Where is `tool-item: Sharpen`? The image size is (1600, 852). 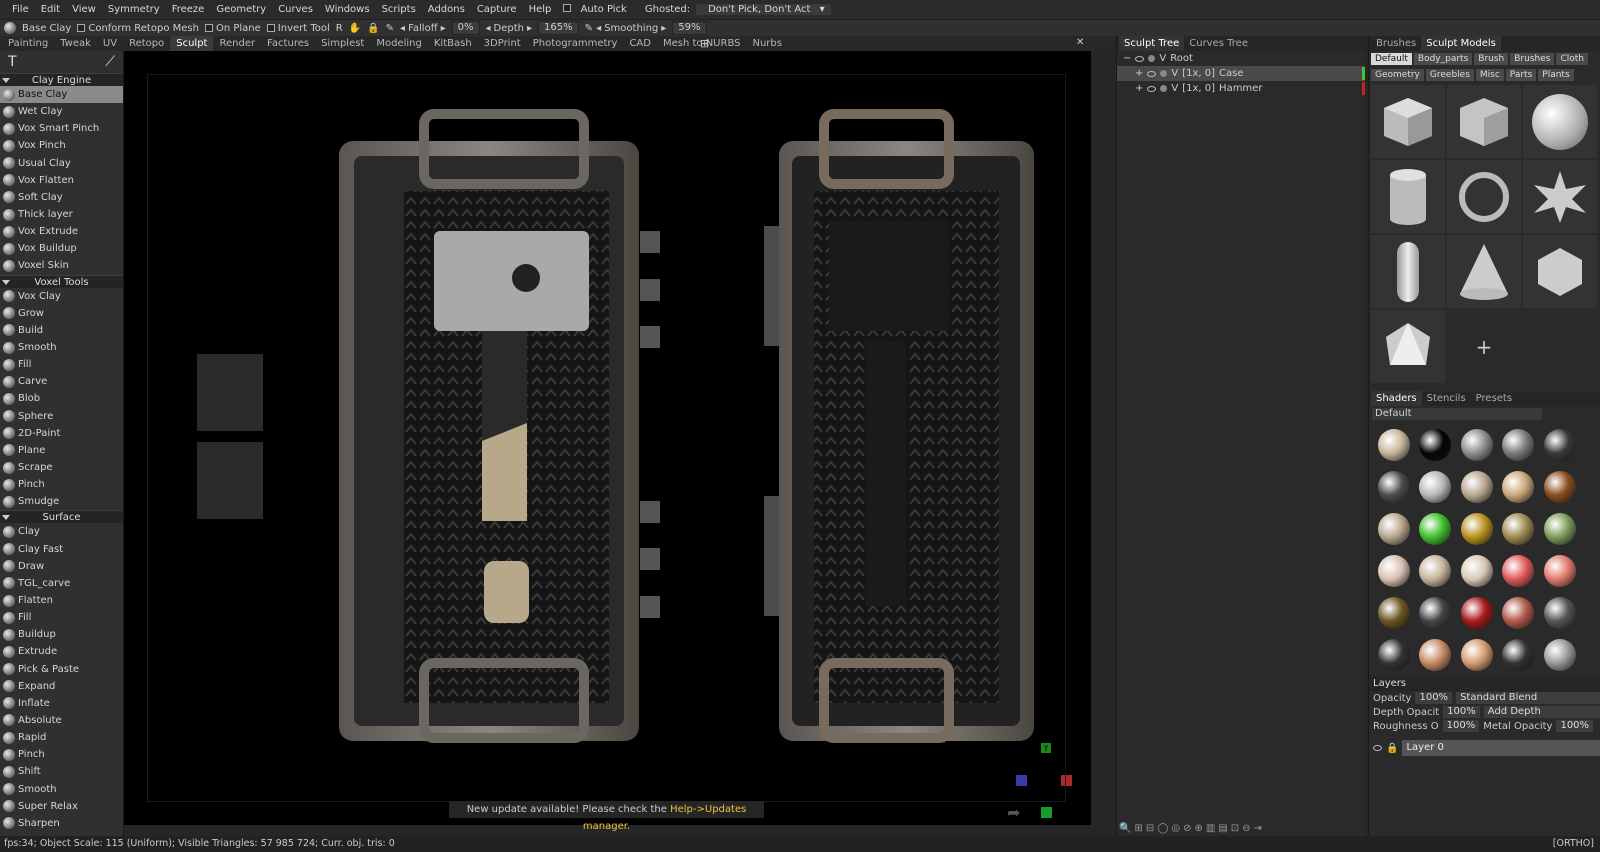
tool-item: Sharpen is located at coordinates (61, 823).